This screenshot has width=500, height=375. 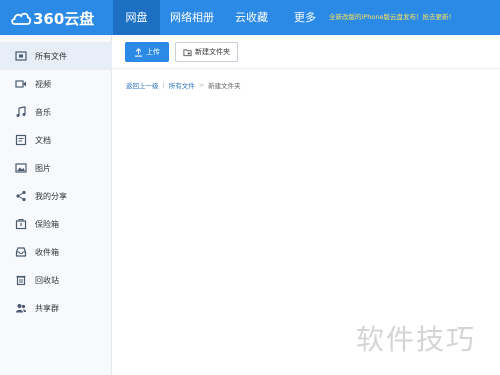 I want to click on sidebar-item-label: 我的分享, so click(x=51, y=196).